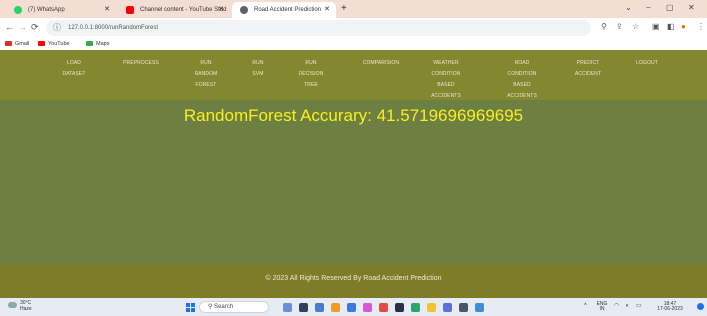 The width and height of the screenshot is (707, 316). Describe the element at coordinates (701, 27) in the screenshot. I see `more-menu-icon: ⋮` at that location.